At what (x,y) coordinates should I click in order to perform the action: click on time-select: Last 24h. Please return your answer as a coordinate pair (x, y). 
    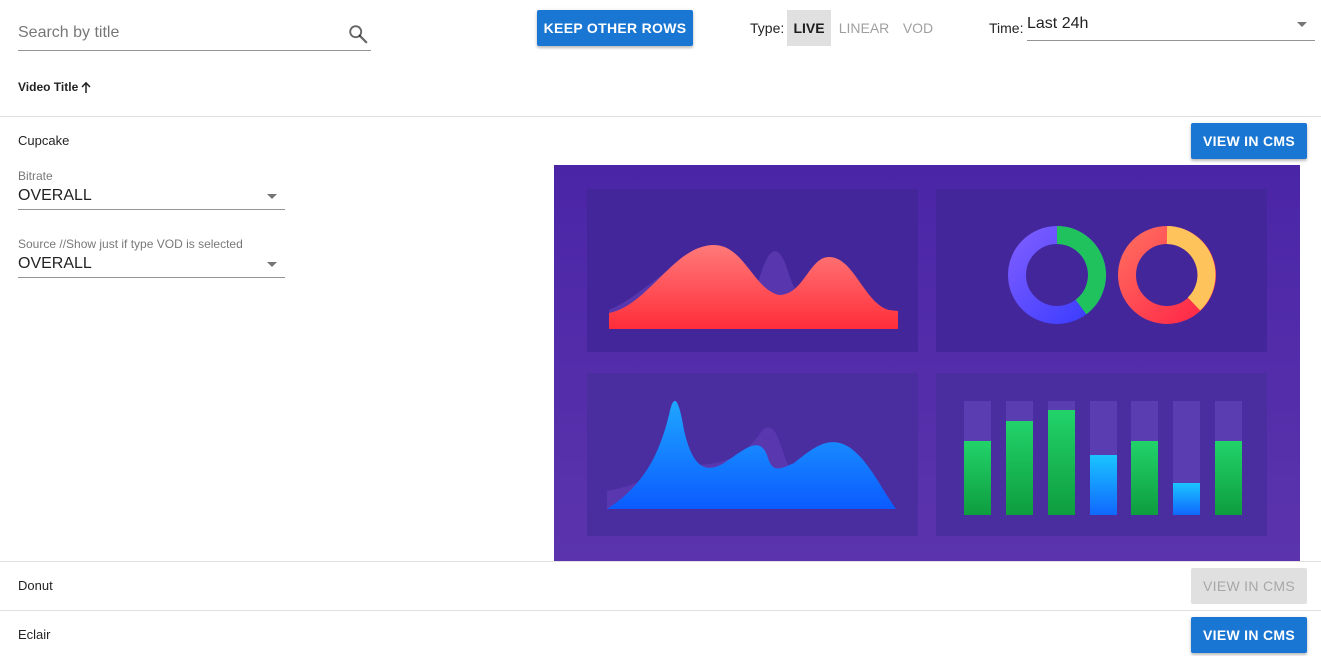
    Looking at the image, I should click on (1171, 24).